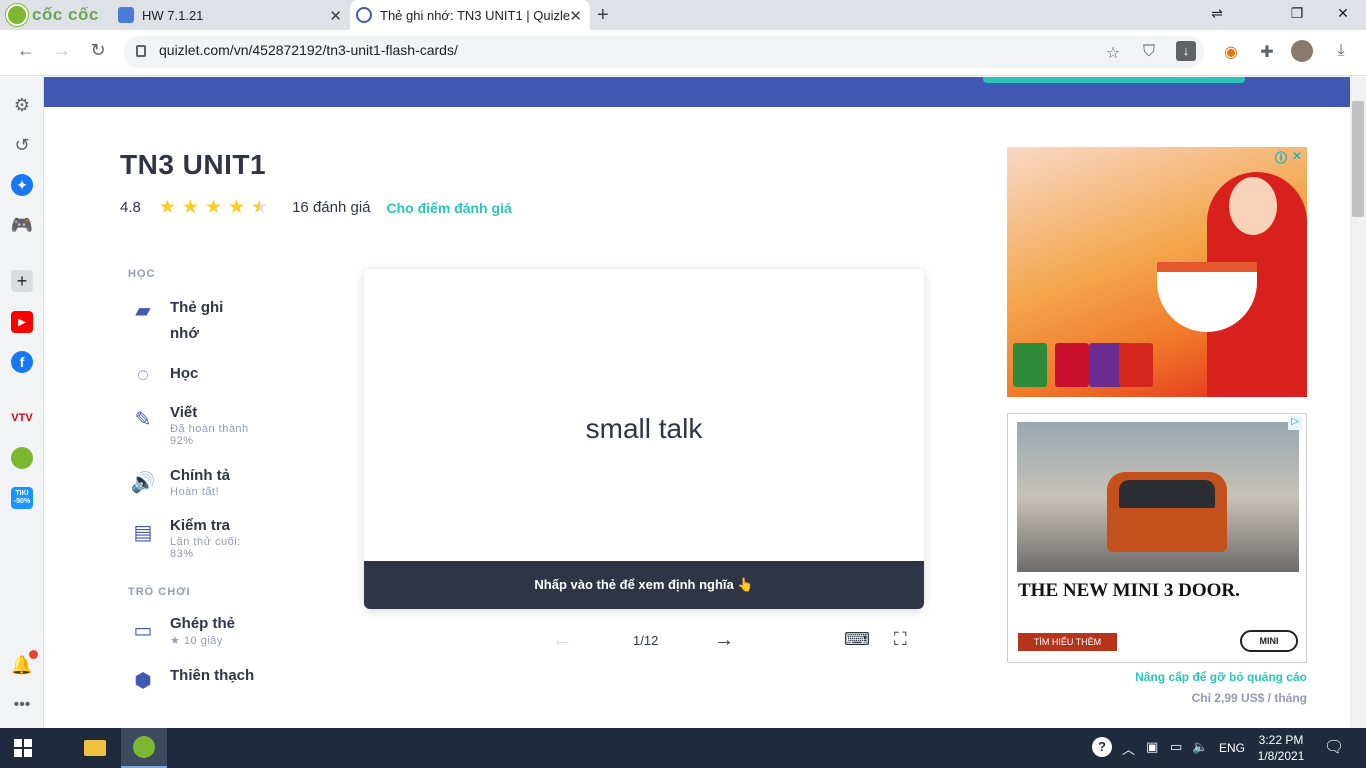 Image resolution: width=1366 pixels, height=768 pixels. I want to click on input-language: ENG, so click(1232, 748).